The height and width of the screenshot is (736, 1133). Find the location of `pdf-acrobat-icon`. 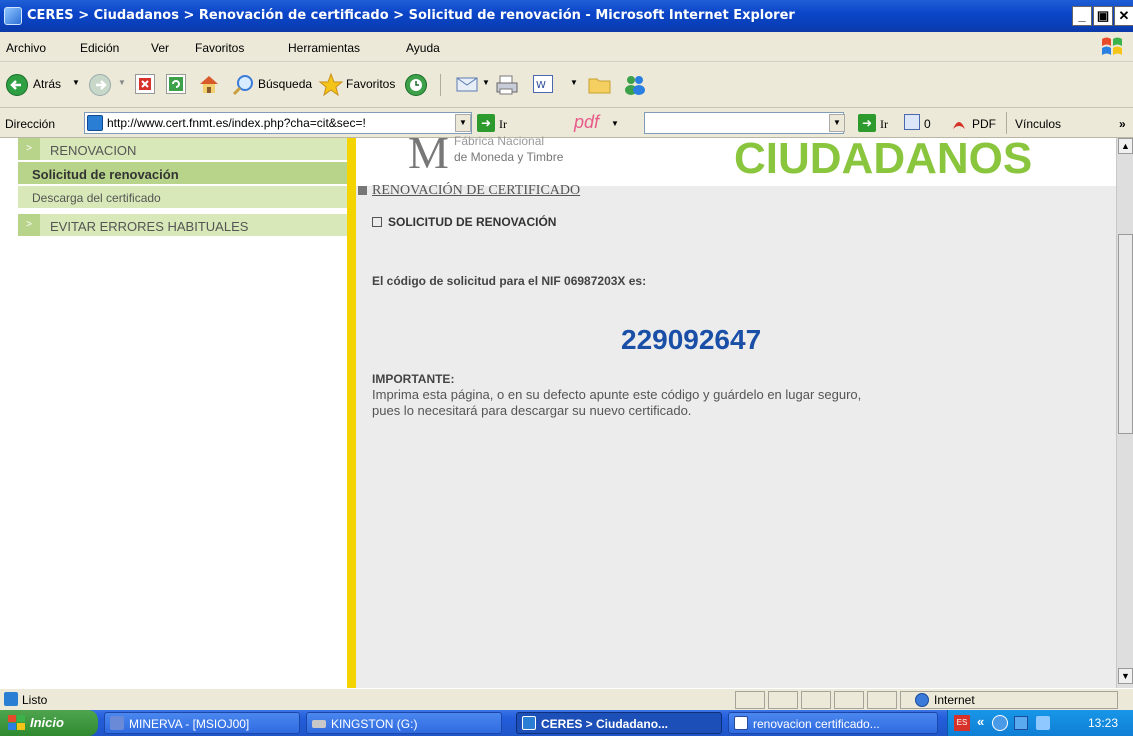

pdf-acrobat-icon is located at coordinates (959, 122).